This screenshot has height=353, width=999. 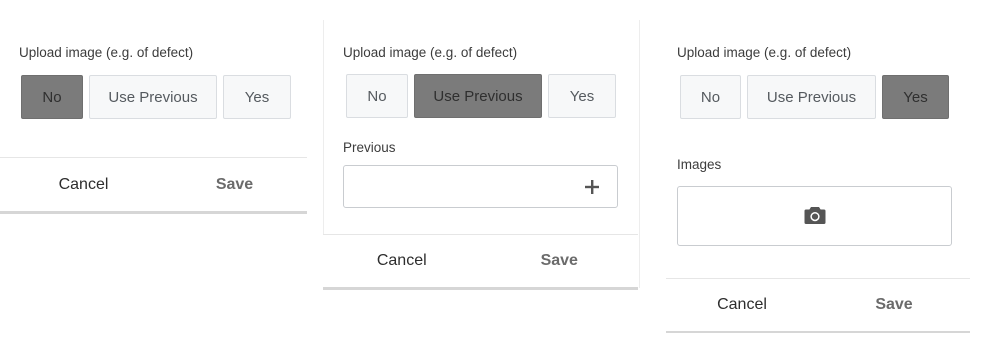 What do you see at coordinates (592, 187) in the screenshot?
I see `plus-icon` at bounding box center [592, 187].